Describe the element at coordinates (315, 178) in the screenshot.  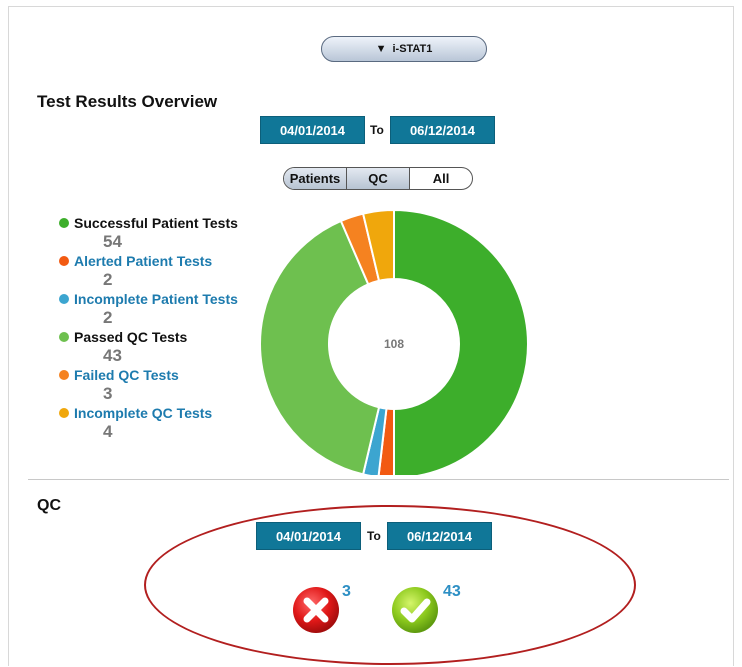
I see `tab-patients: Patients` at that location.